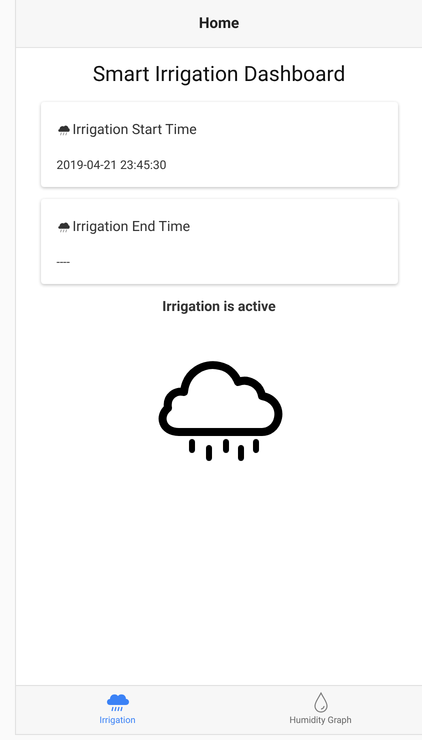  I want to click on card-value: ----, so click(63, 262).